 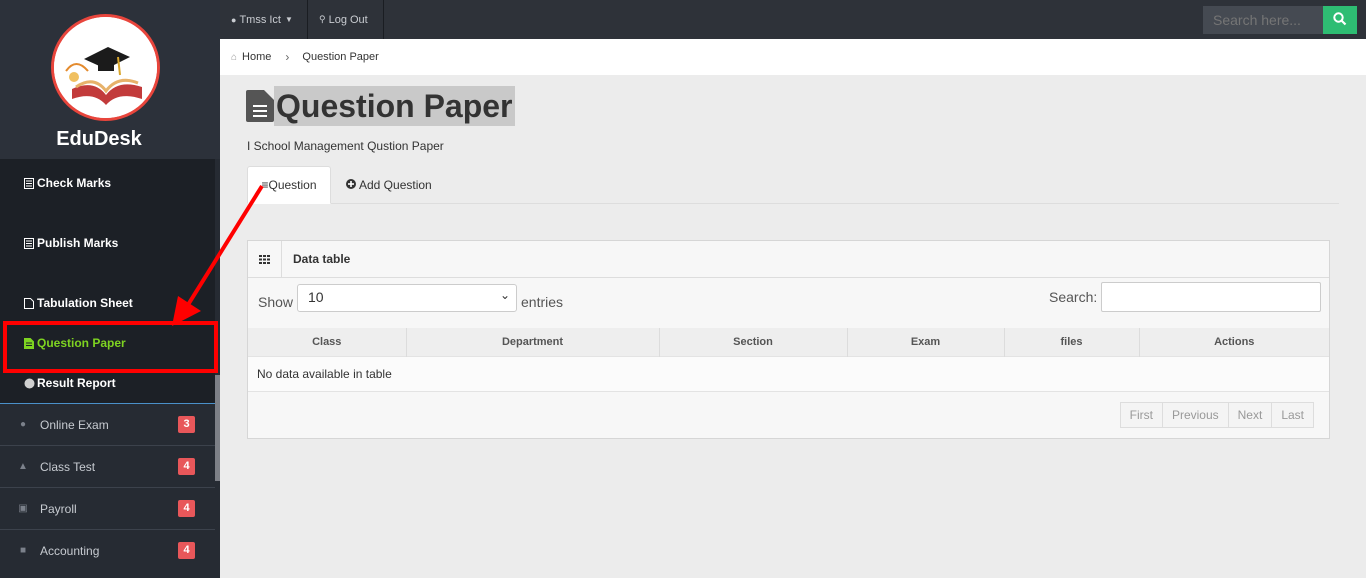 What do you see at coordinates (260, 19) in the screenshot?
I see `user-name: Tmss Ict` at bounding box center [260, 19].